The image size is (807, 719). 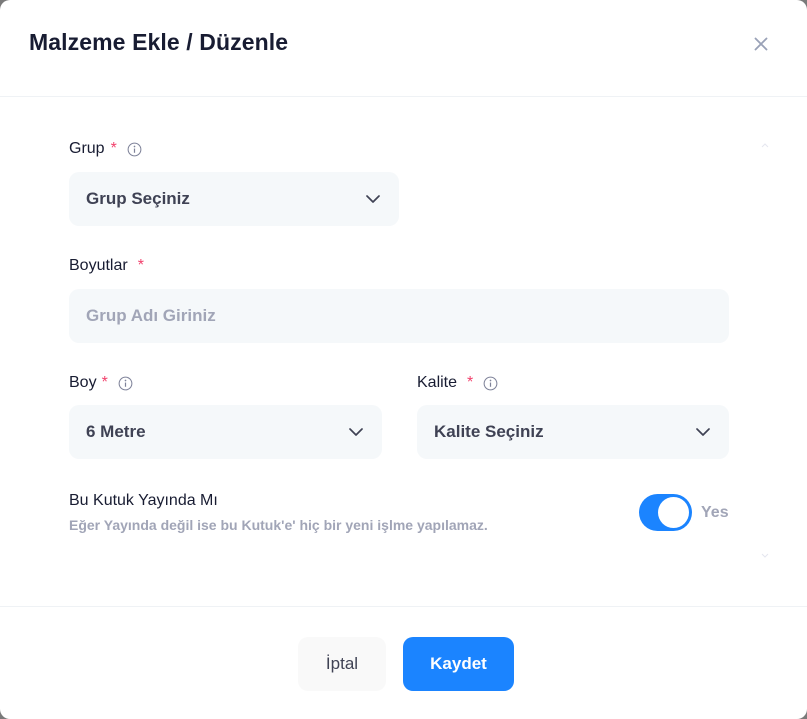 I want to click on group-label-text: Grup, so click(x=87, y=148).